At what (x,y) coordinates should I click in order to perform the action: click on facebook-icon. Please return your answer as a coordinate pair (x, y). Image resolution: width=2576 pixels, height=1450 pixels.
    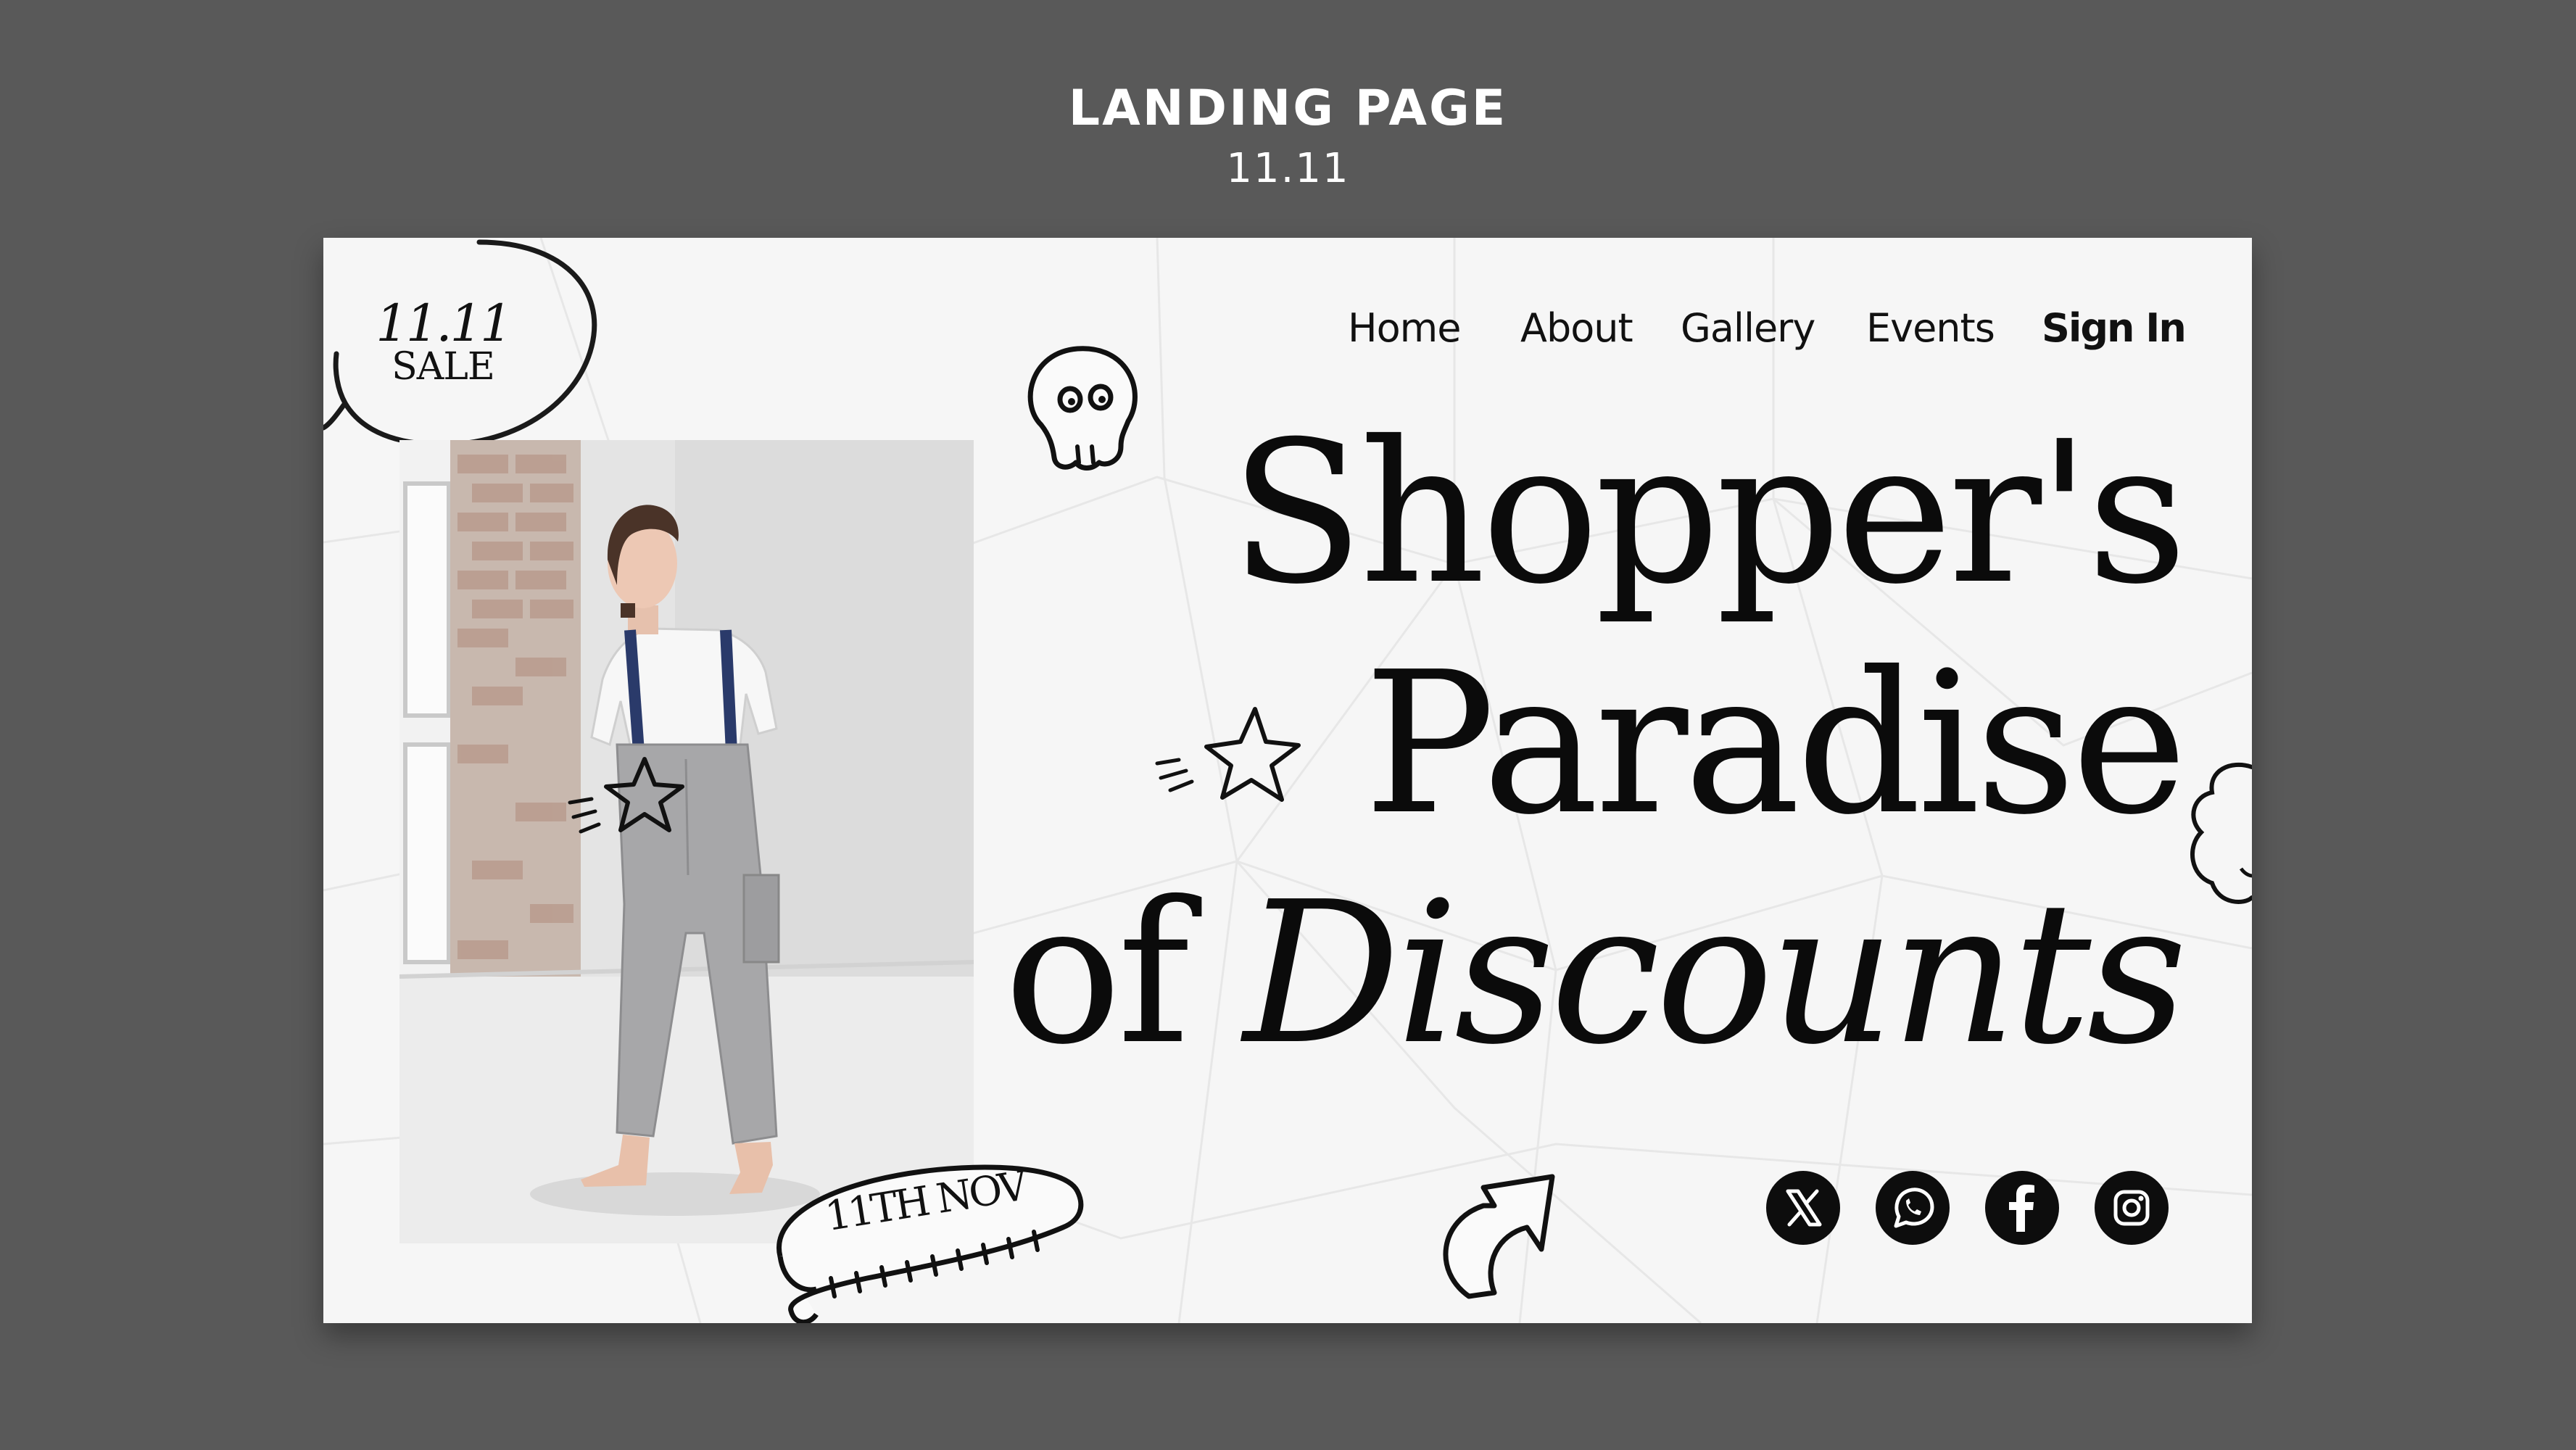
    Looking at the image, I should click on (2022, 1208).